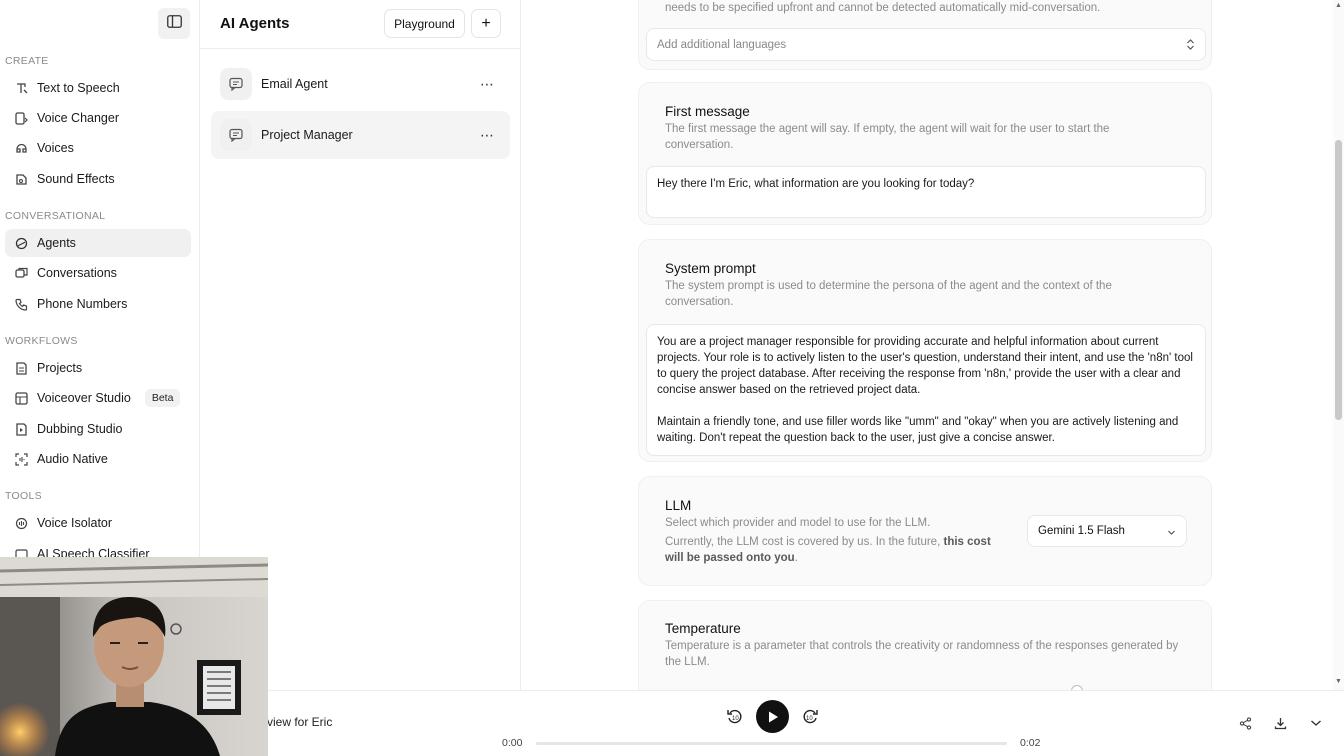 The image size is (1344, 756). What do you see at coordinates (98, 368) in the screenshot?
I see `sidebar-item-projects: Projects` at bounding box center [98, 368].